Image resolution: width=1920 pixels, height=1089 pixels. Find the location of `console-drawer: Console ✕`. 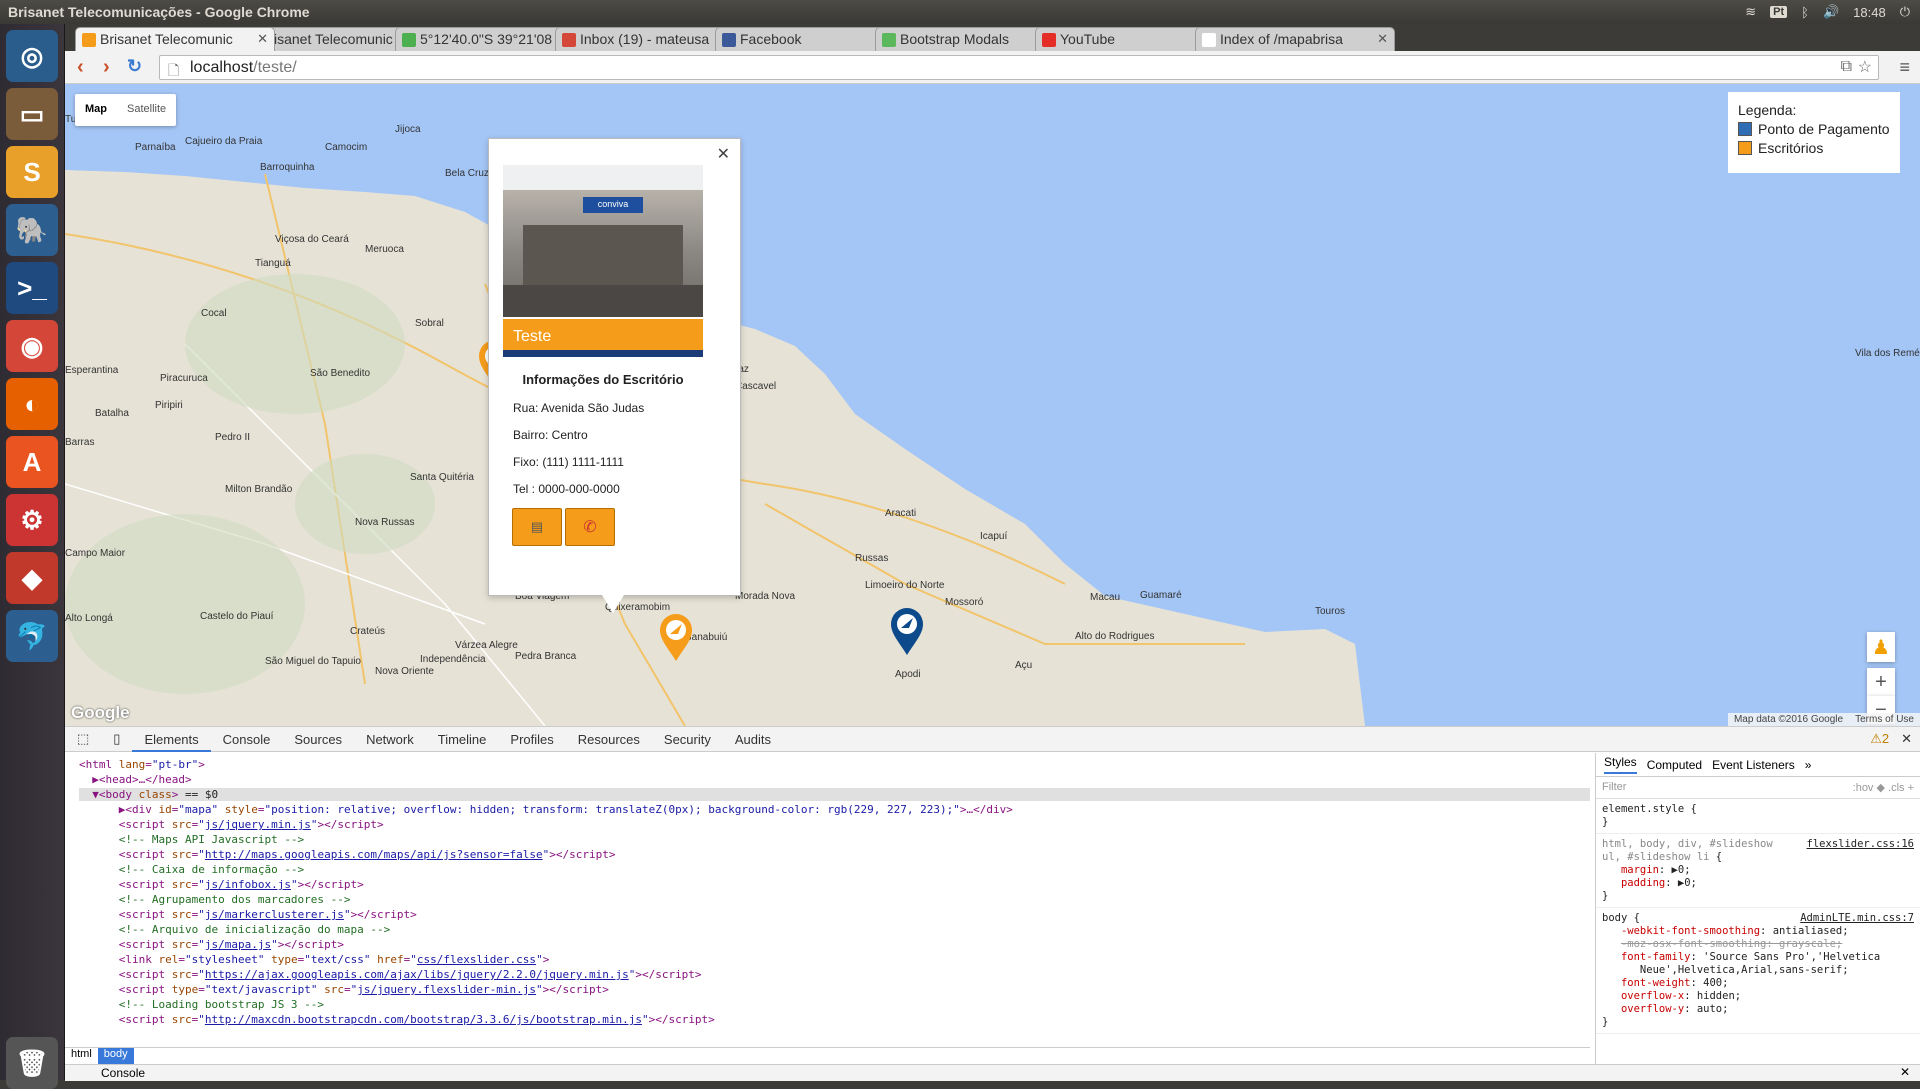

console-drawer: Console ✕ is located at coordinates (992, 1072).